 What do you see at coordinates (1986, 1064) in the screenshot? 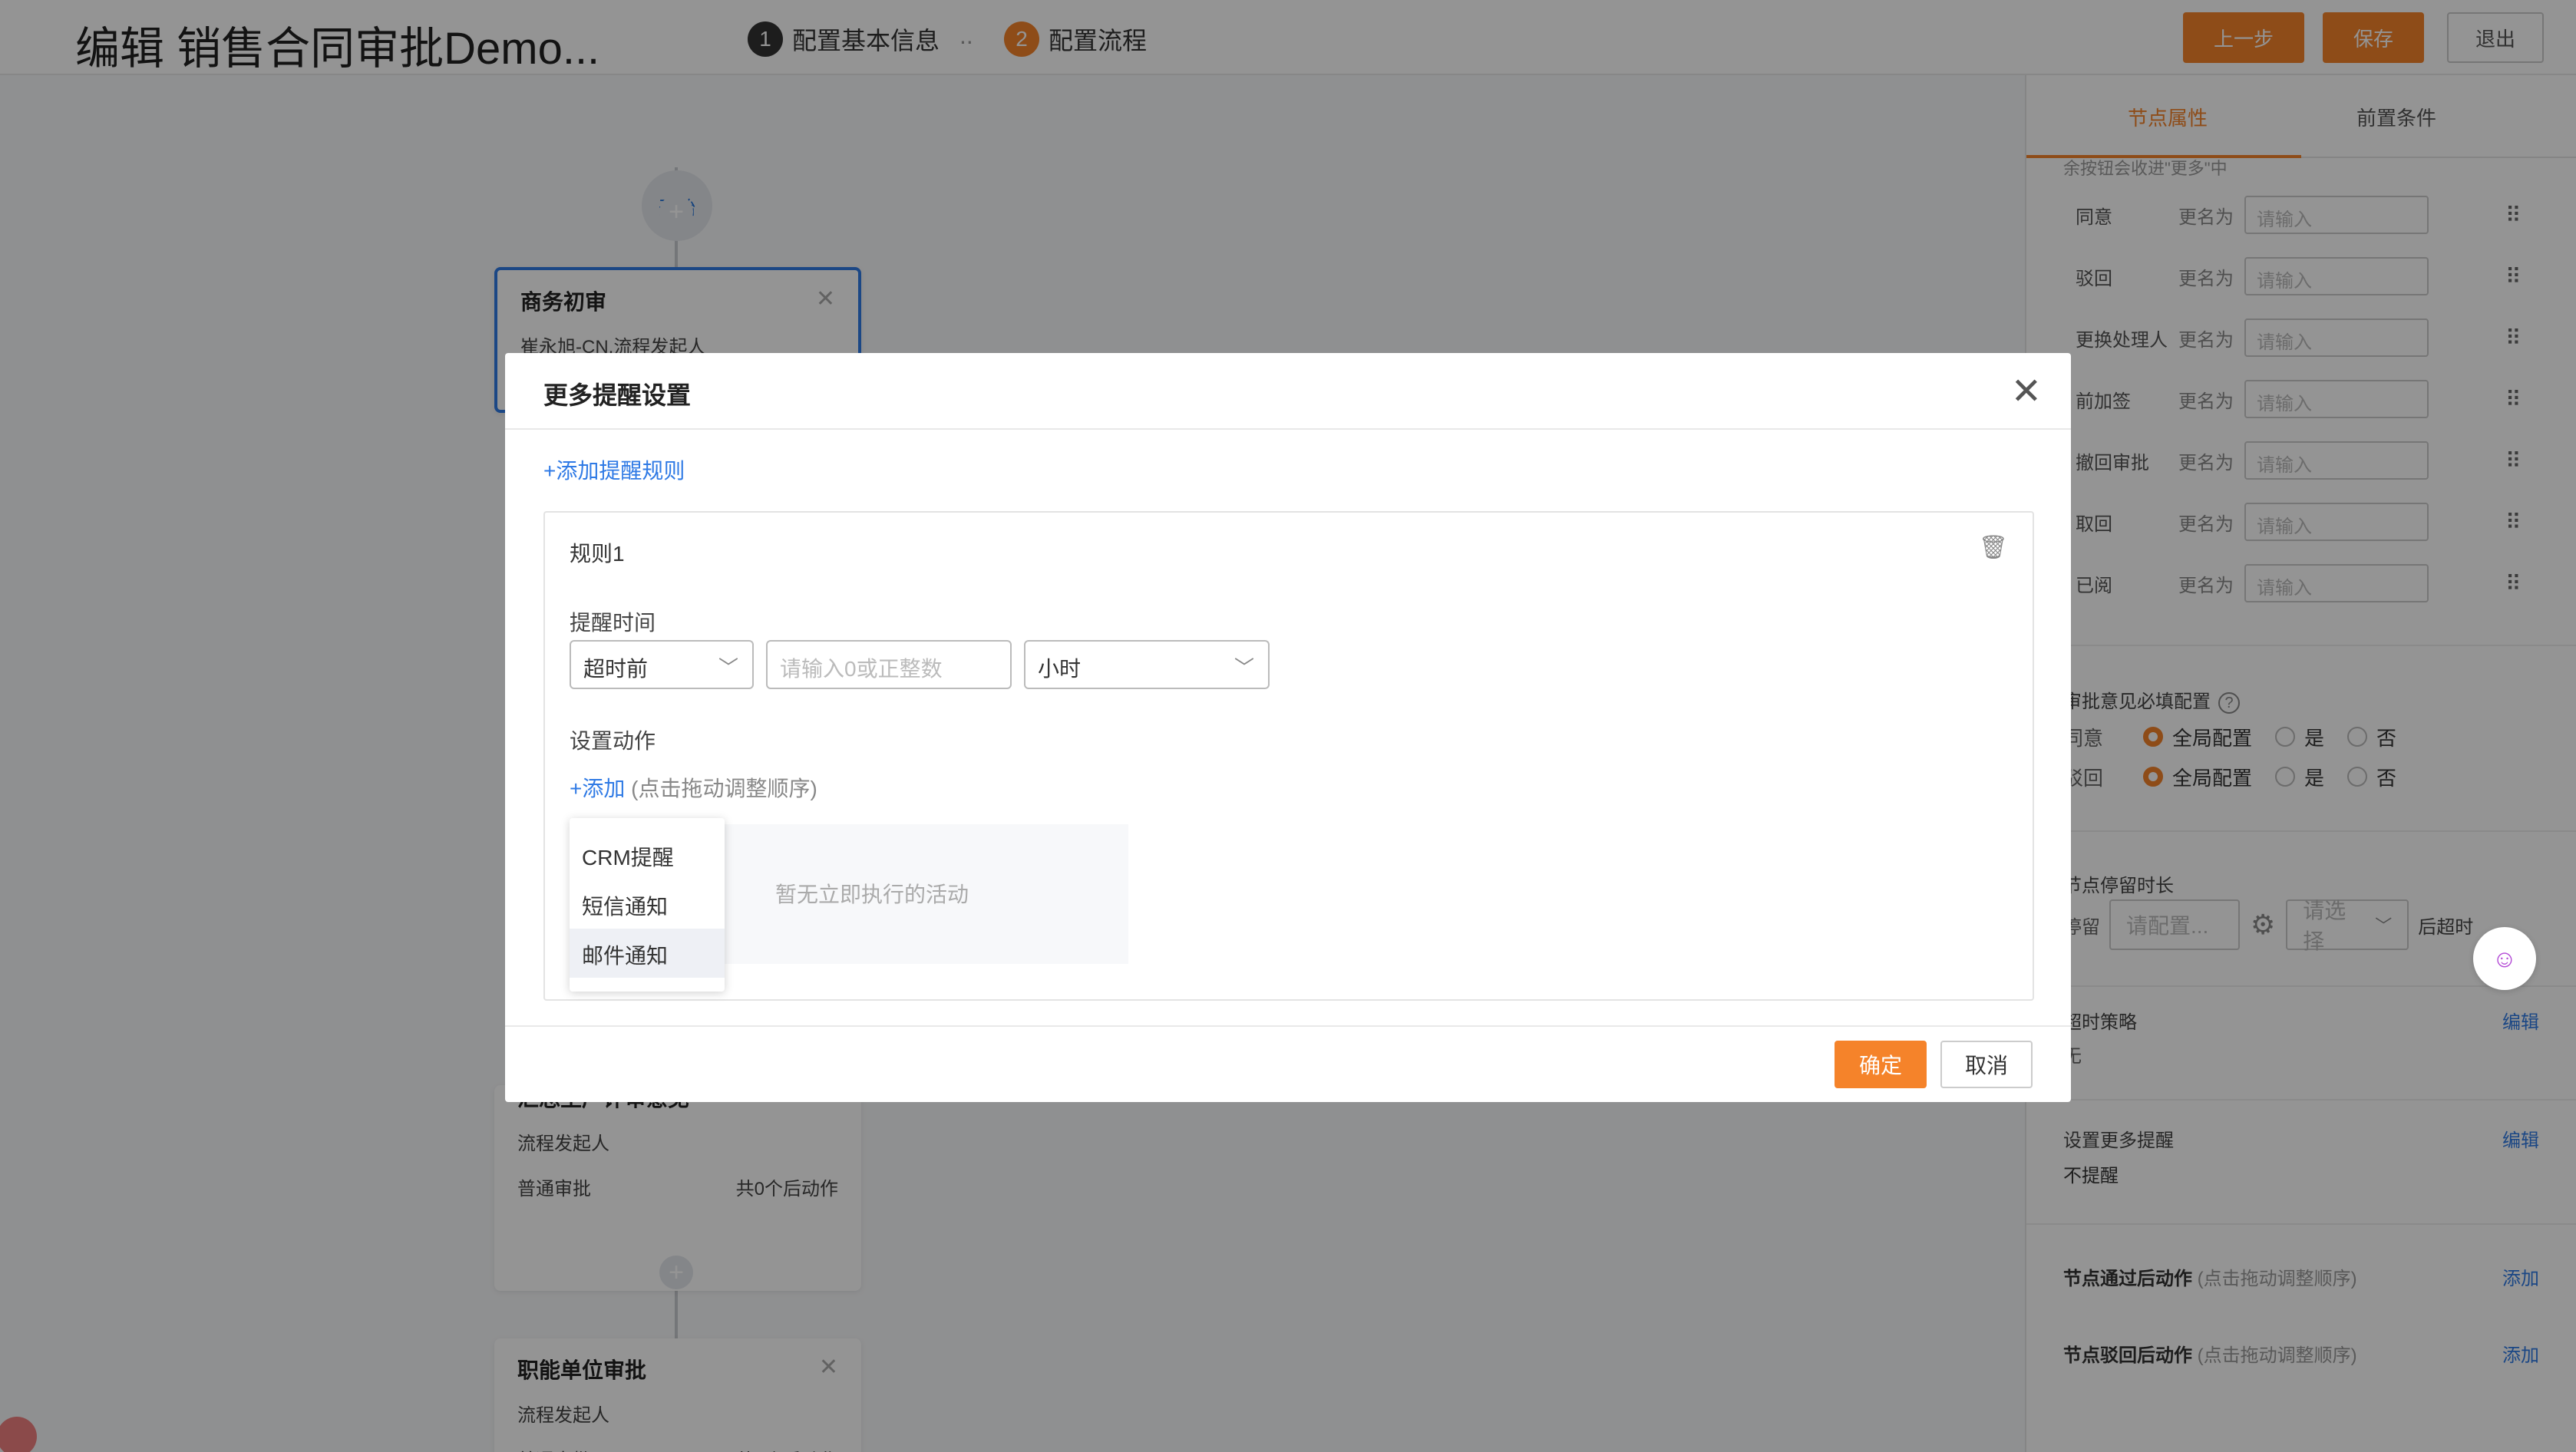
I see `cancel-button: 取消` at bounding box center [1986, 1064].